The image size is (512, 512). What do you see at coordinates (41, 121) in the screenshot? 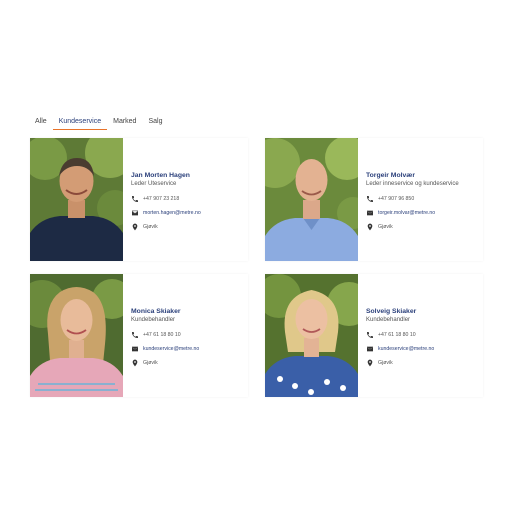
I see `tab-alle: Alle` at bounding box center [41, 121].